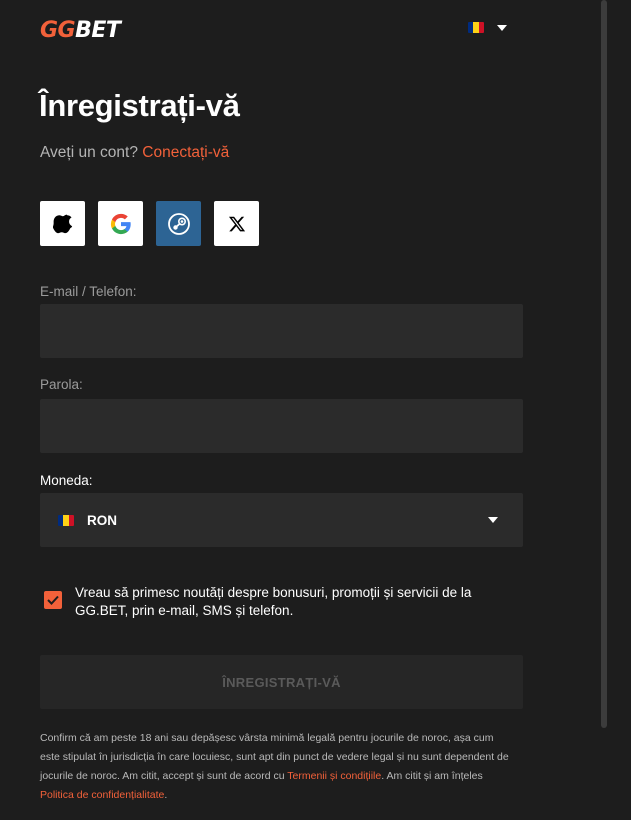  Describe the element at coordinates (102, 795) in the screenshot. I see `privacy-link: Politica de confidențialitate` at that location.